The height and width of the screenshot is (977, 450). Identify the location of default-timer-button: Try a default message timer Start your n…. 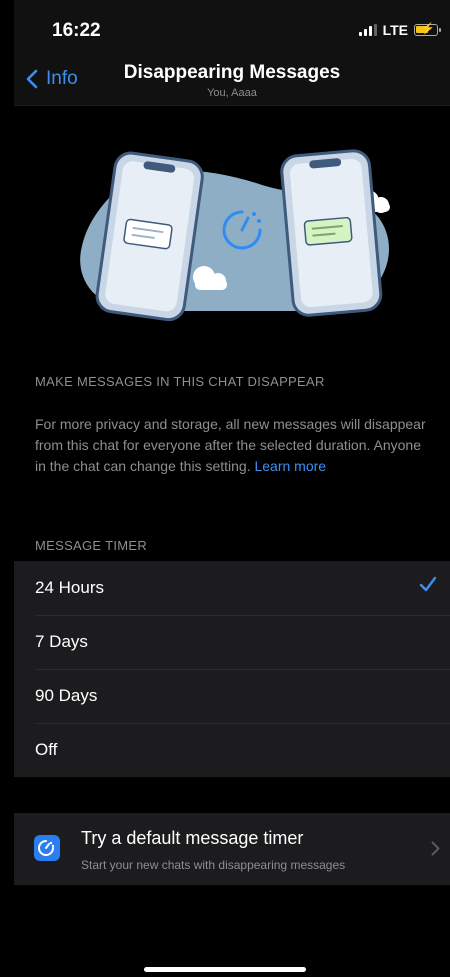
(232, 849).